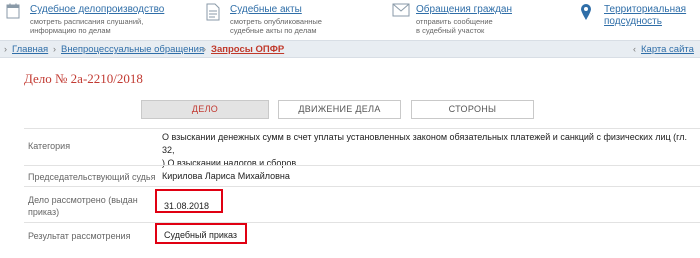  What do you see at coordinates (83, 206) in the screenshot?
I see `considered-label: Дело рассмотрено (выдан приказ)` at bounding box center [83, 206].